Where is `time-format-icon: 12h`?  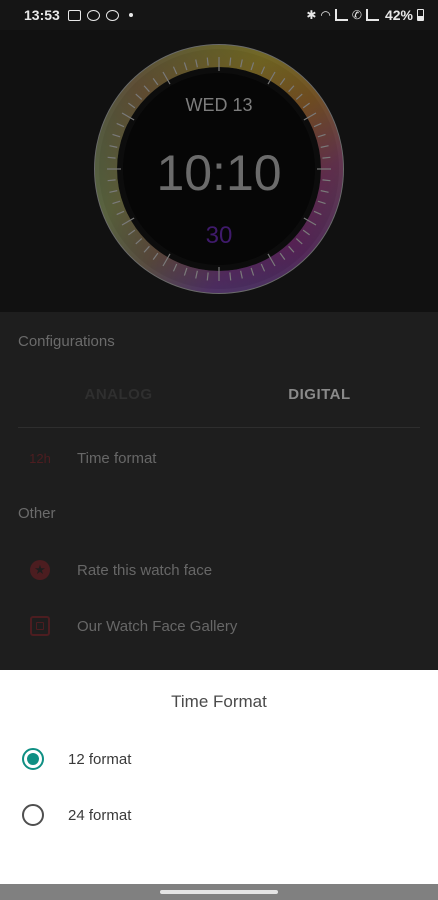
time-format-icon: 12h is located at coordinates (40, 458).